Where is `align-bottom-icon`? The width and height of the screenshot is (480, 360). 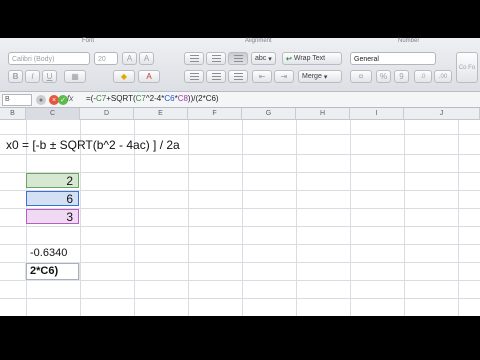 align-bottom-icon is located at coordinates (238, 58).